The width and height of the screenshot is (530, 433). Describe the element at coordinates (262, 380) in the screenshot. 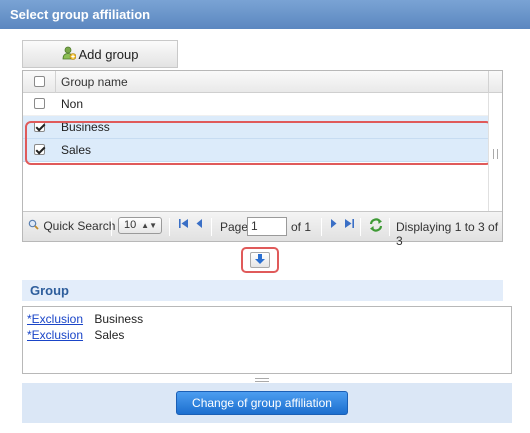

I see `resize-handle` at that location.